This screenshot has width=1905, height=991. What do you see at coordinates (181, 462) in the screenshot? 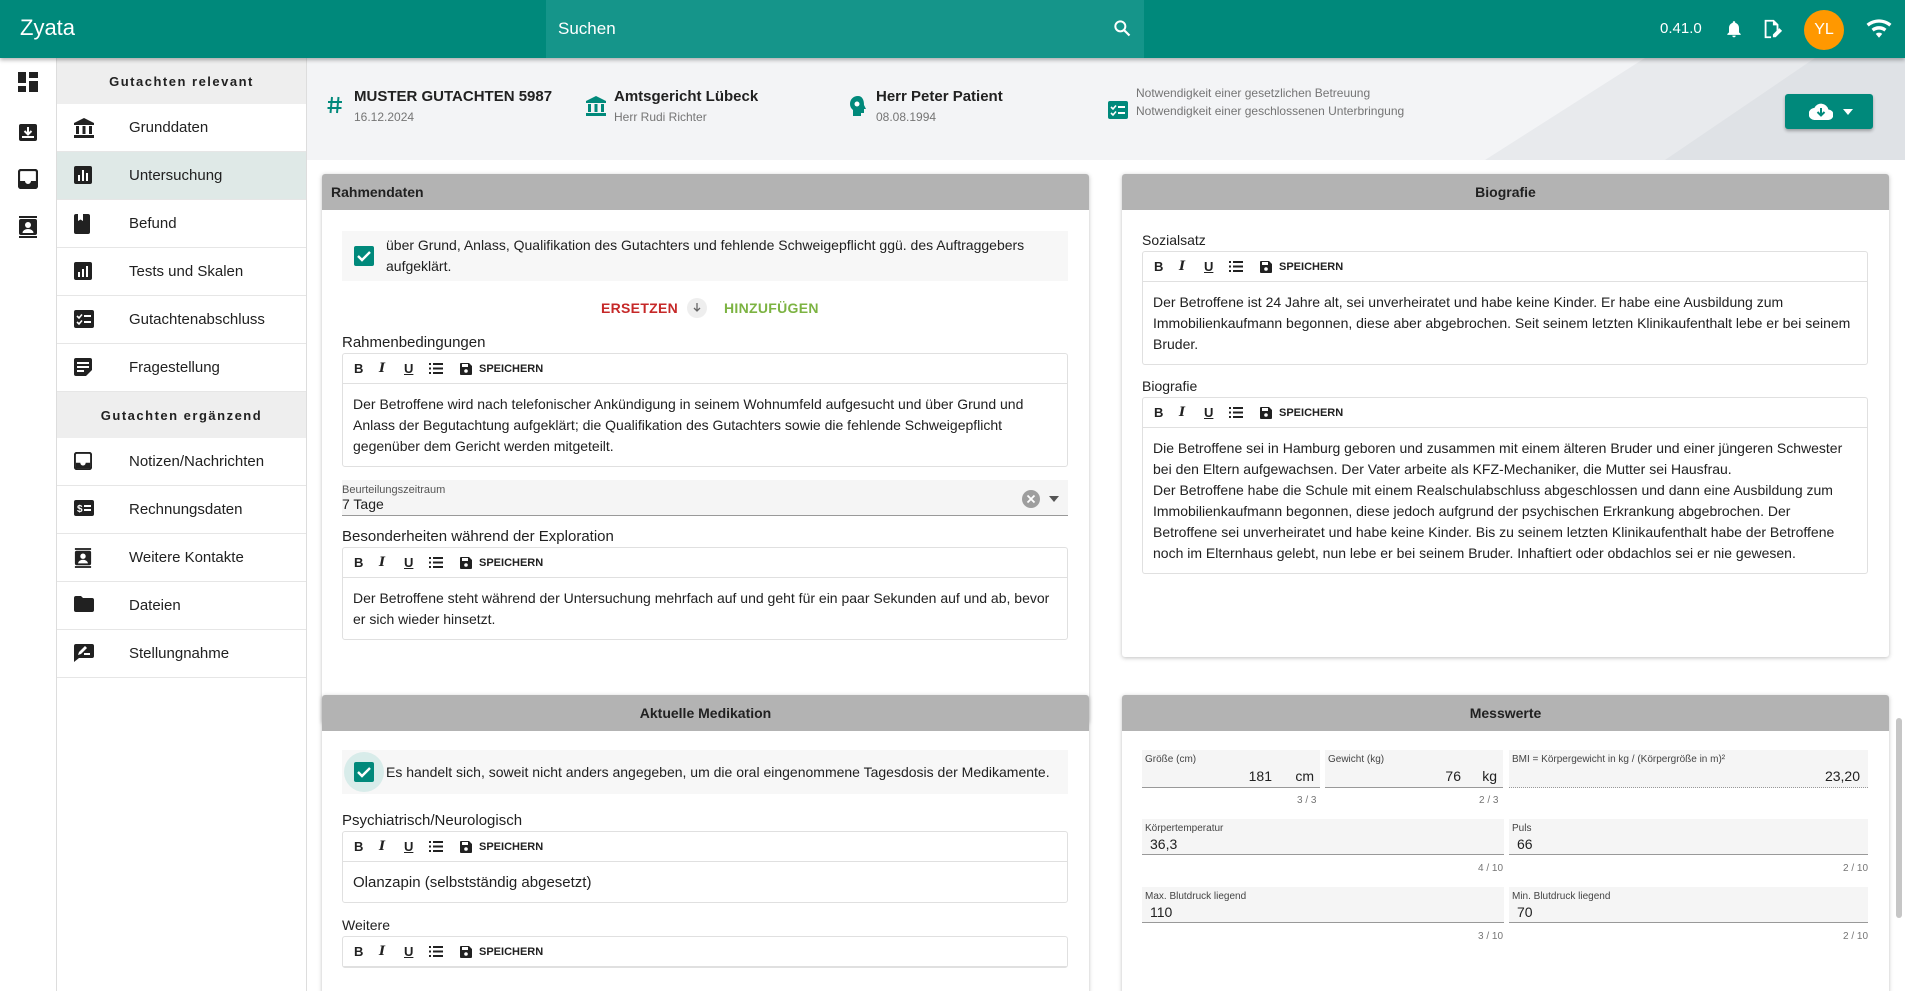
I see `nav-item-notizen: Notizen/Nachrichten` at bounding box center [181, 462].